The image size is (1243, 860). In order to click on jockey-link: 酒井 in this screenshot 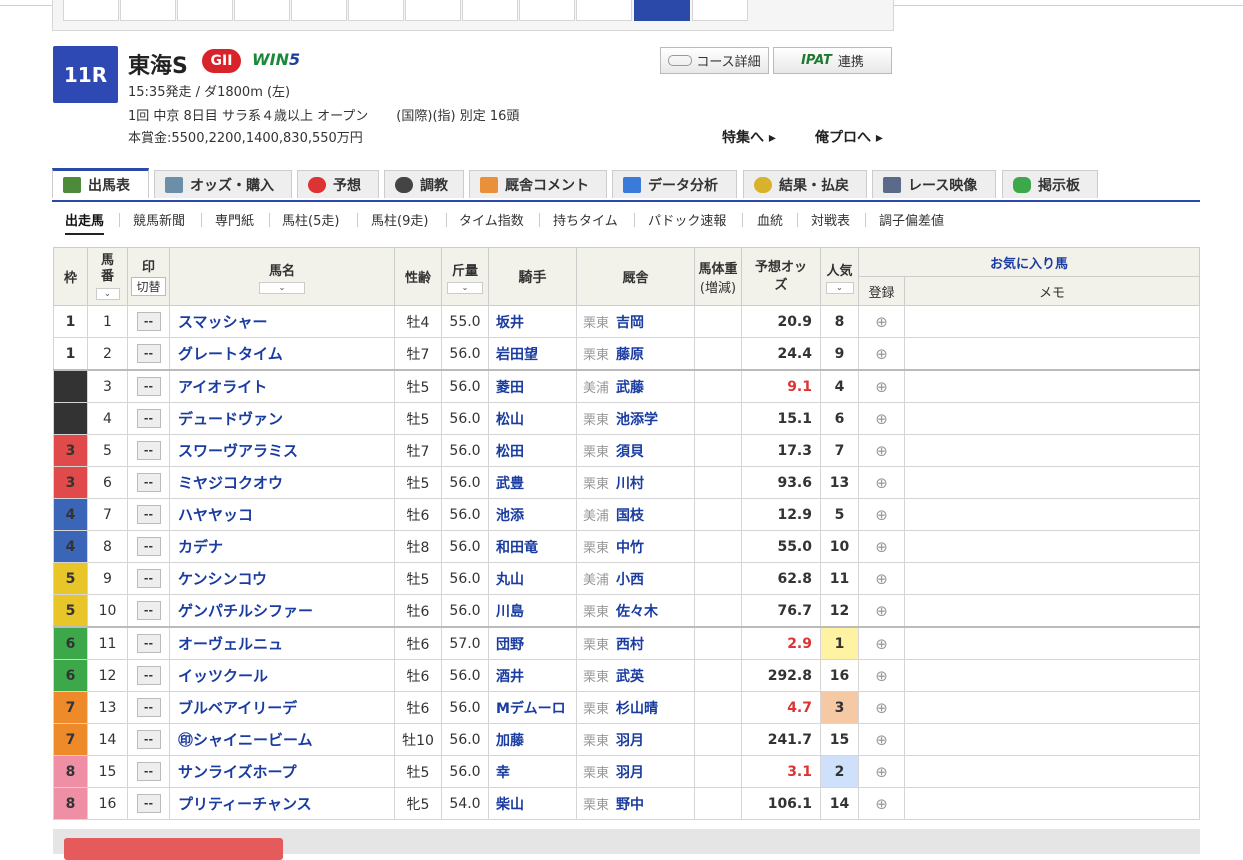, I will do `click(532, 675)`.